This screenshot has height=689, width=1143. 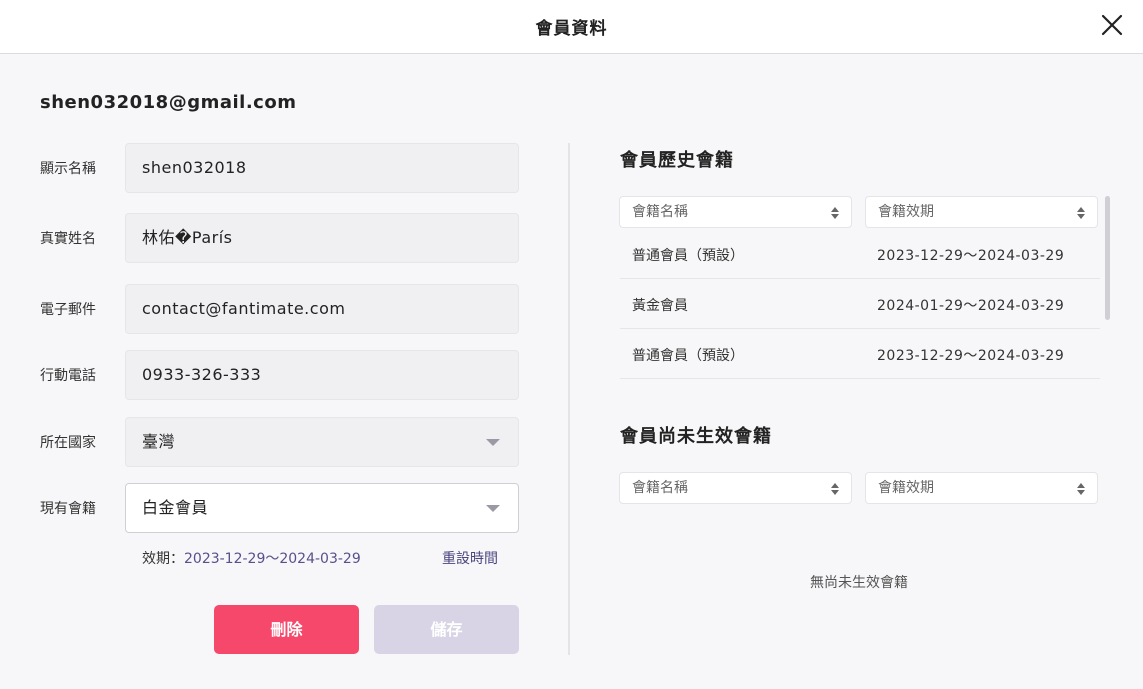 What do you see at coordinates (906, 212) in the screenshot?
I see `history-col-period-label: 會籍效期` at bounding box center [906, 212].